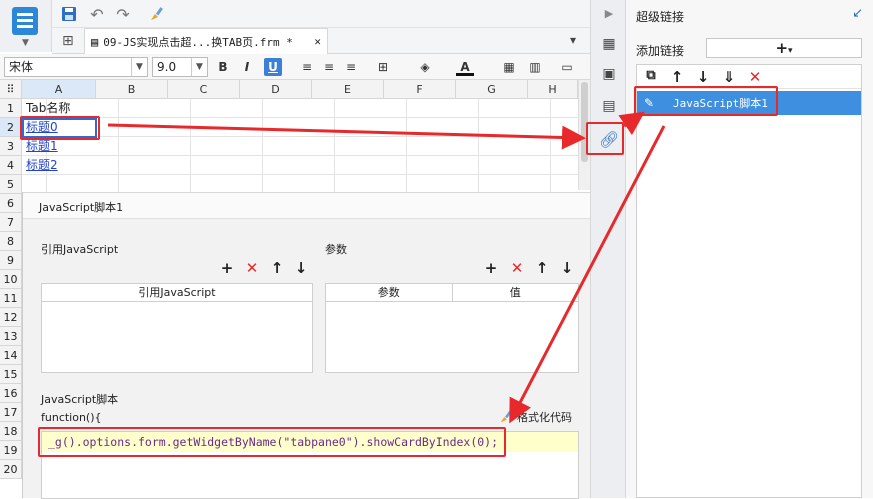 The image size is (873, 499). What do you see at coordinates (11, 469) in the screenshot?
I see `row-header: 20` at bounding box center [11, 469].